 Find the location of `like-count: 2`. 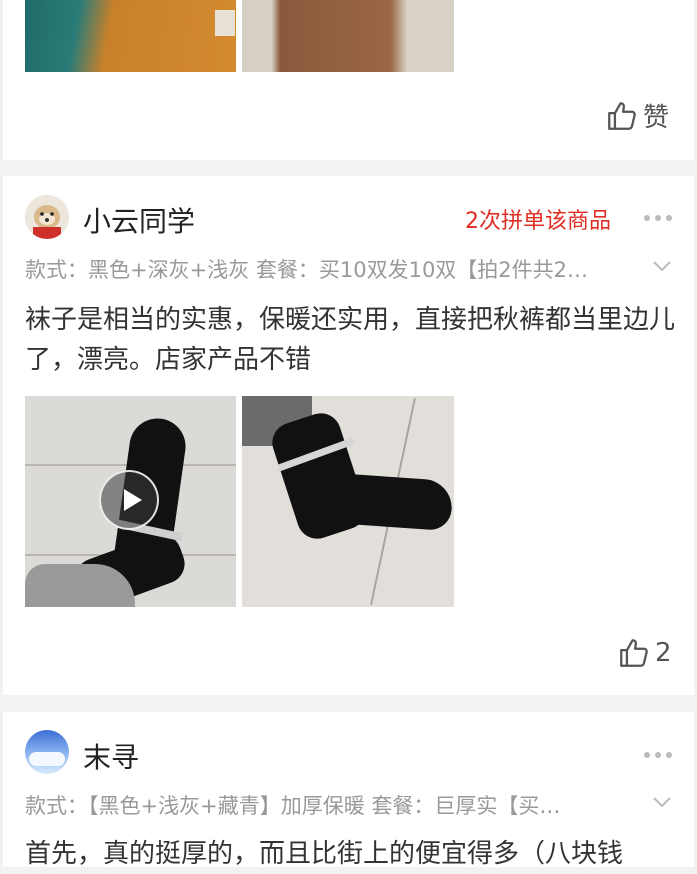

like-count: 2 is located at coordinates (663, 653).